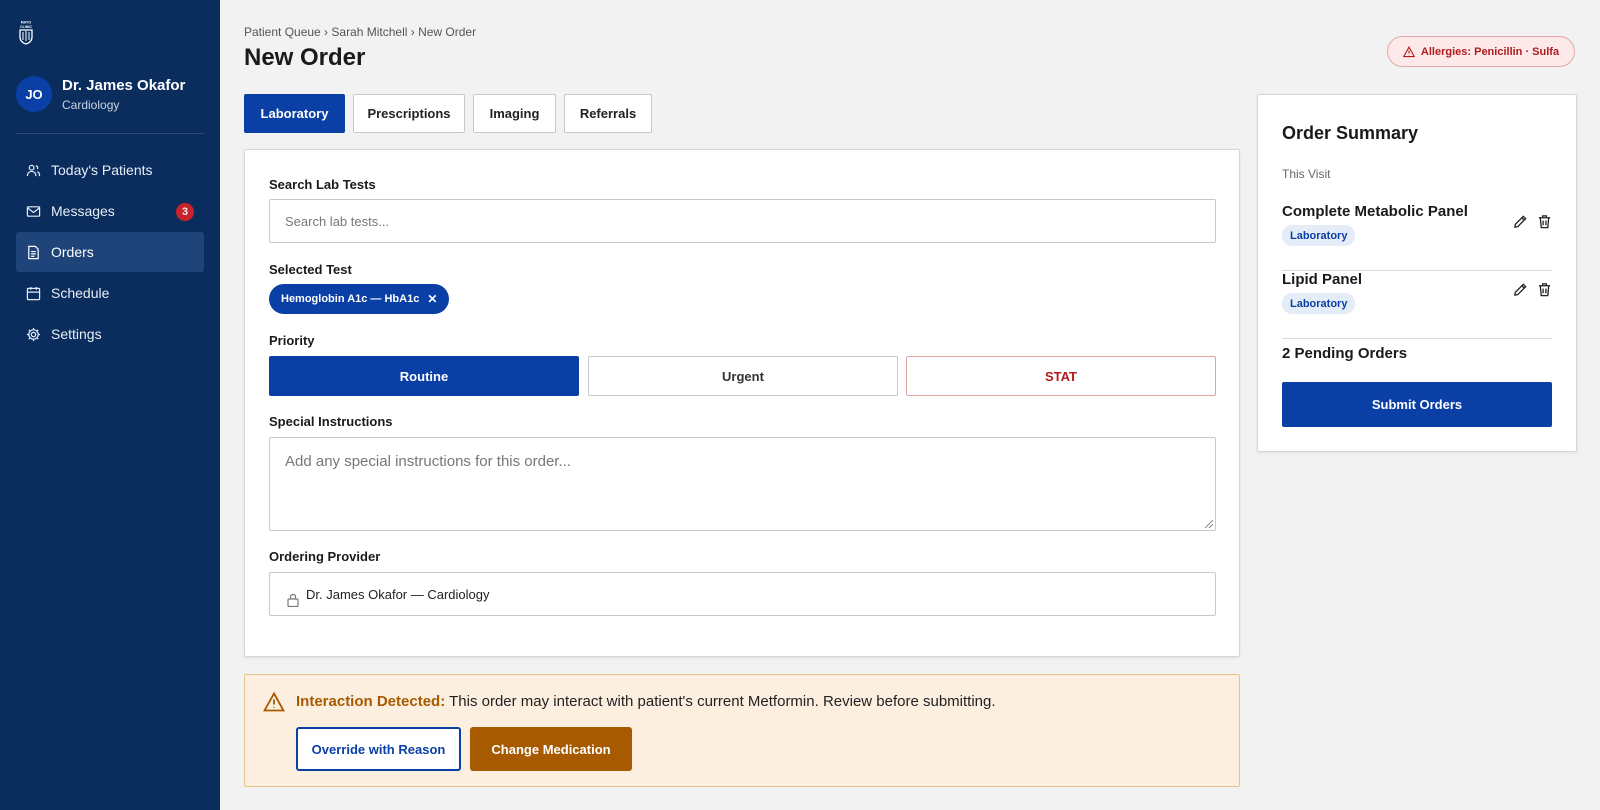 Image resolution: width=1600 pixels, height=810 pixels. What do you see at coordinates (83, 211) in the screenshot?
I see `sidebar-item-label: Messages` at bounding box center [83, 211].